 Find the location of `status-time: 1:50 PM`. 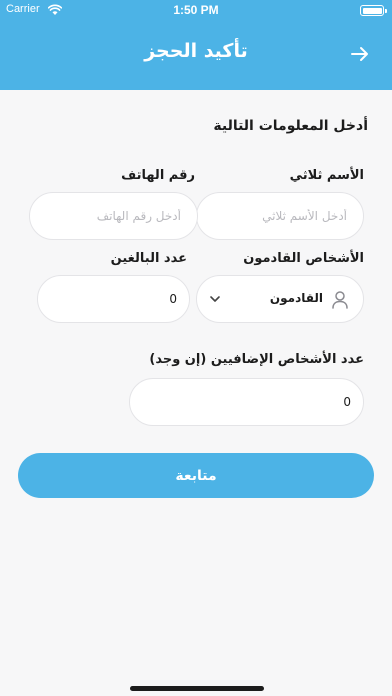

status-time: 1:50 PM is located at coordinates (196, 10).